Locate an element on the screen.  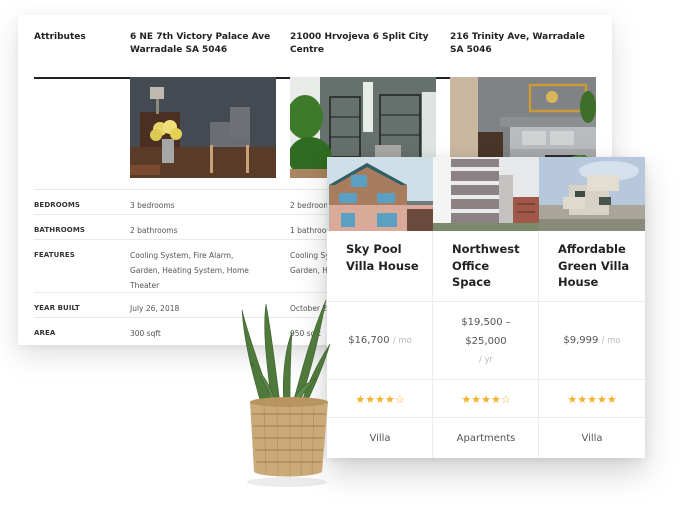
listing-title: Affordable Green Villa House is located at coordinates (598, 266).